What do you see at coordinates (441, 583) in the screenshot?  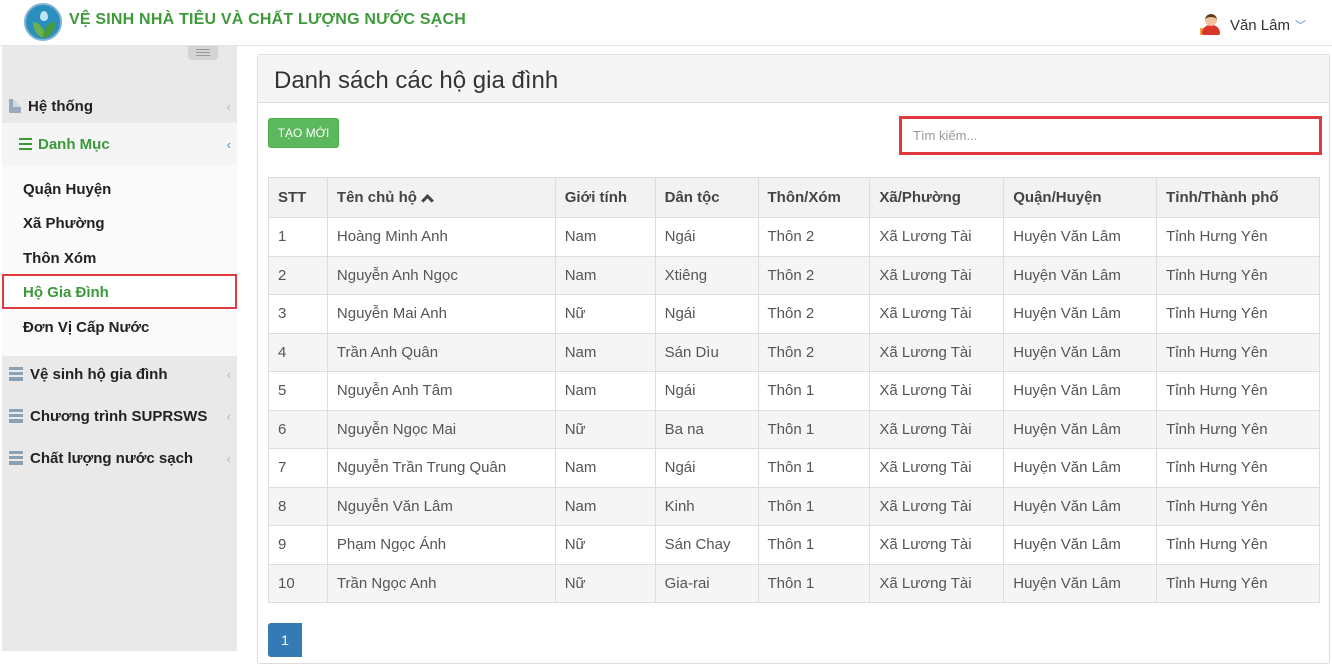 I see `cell-ten-chu-ho: Trần Ngọc Anh` at bounding box center [441, 583].